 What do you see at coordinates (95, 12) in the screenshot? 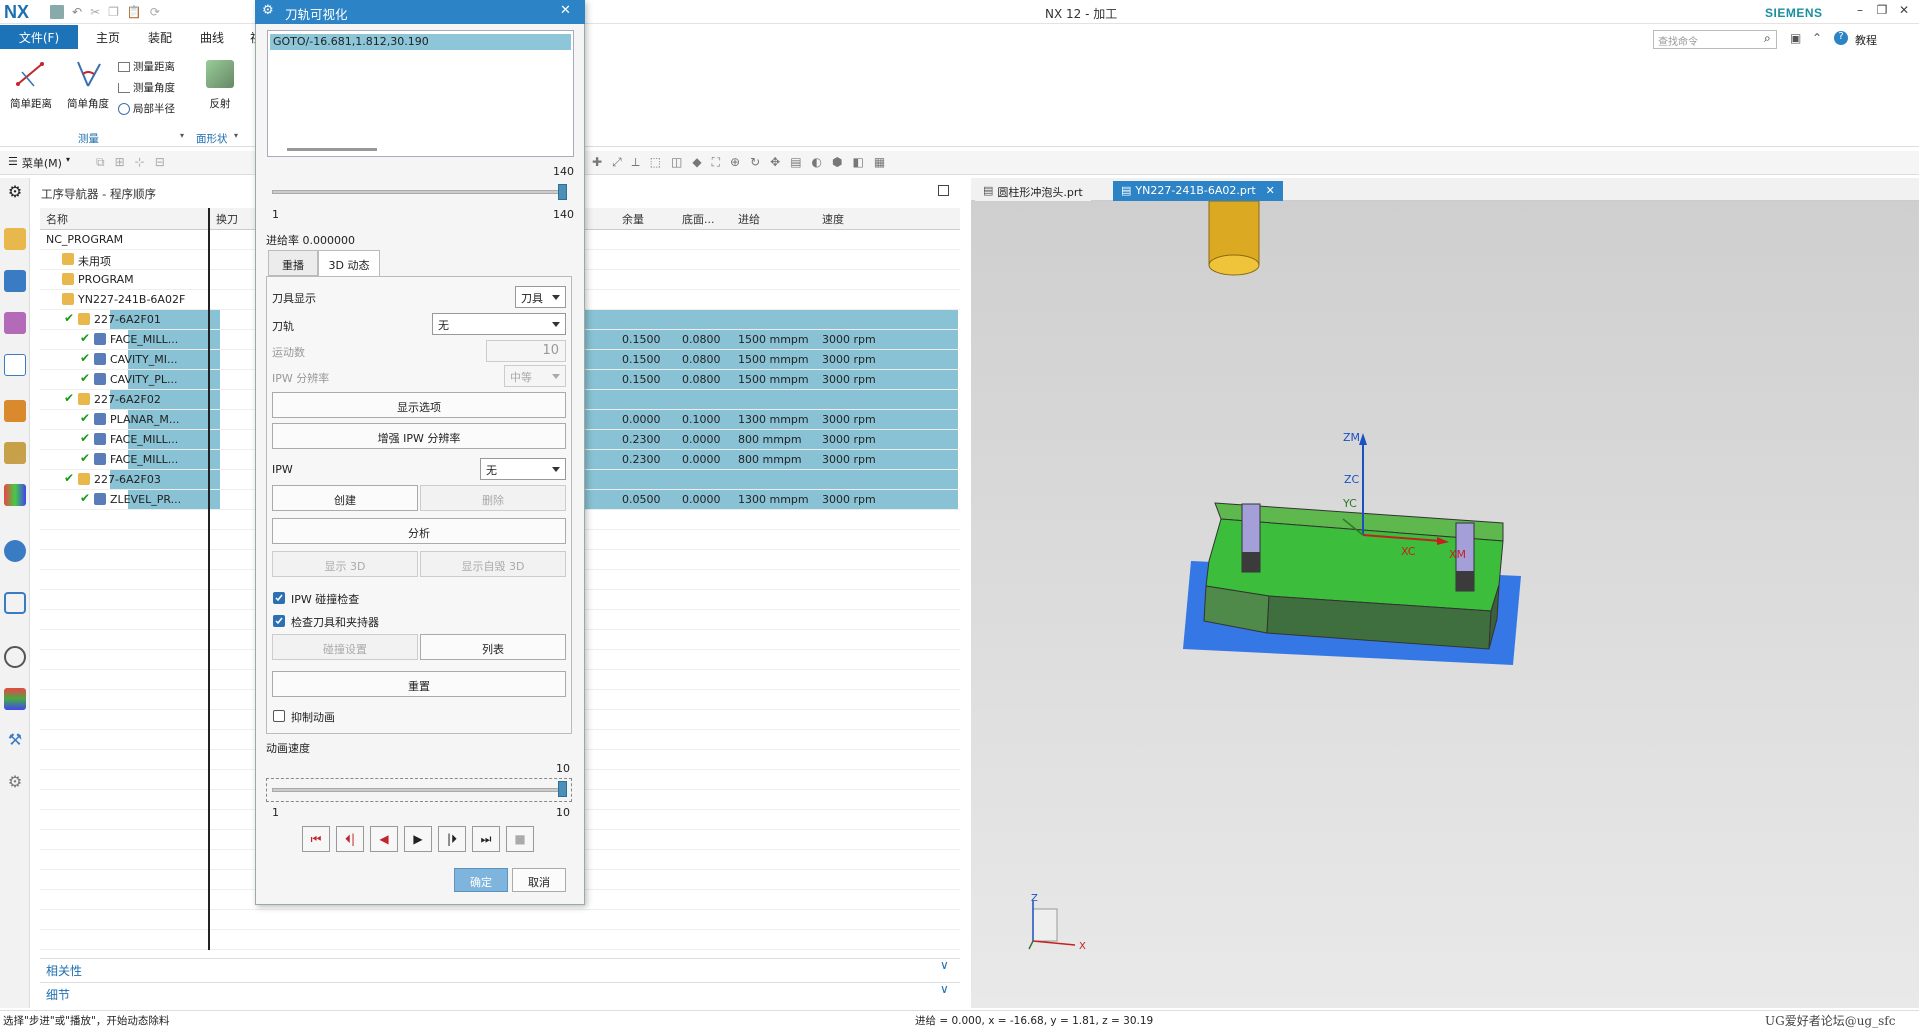
I see `cut-icon: ✂` at bounding box center [95, 12].